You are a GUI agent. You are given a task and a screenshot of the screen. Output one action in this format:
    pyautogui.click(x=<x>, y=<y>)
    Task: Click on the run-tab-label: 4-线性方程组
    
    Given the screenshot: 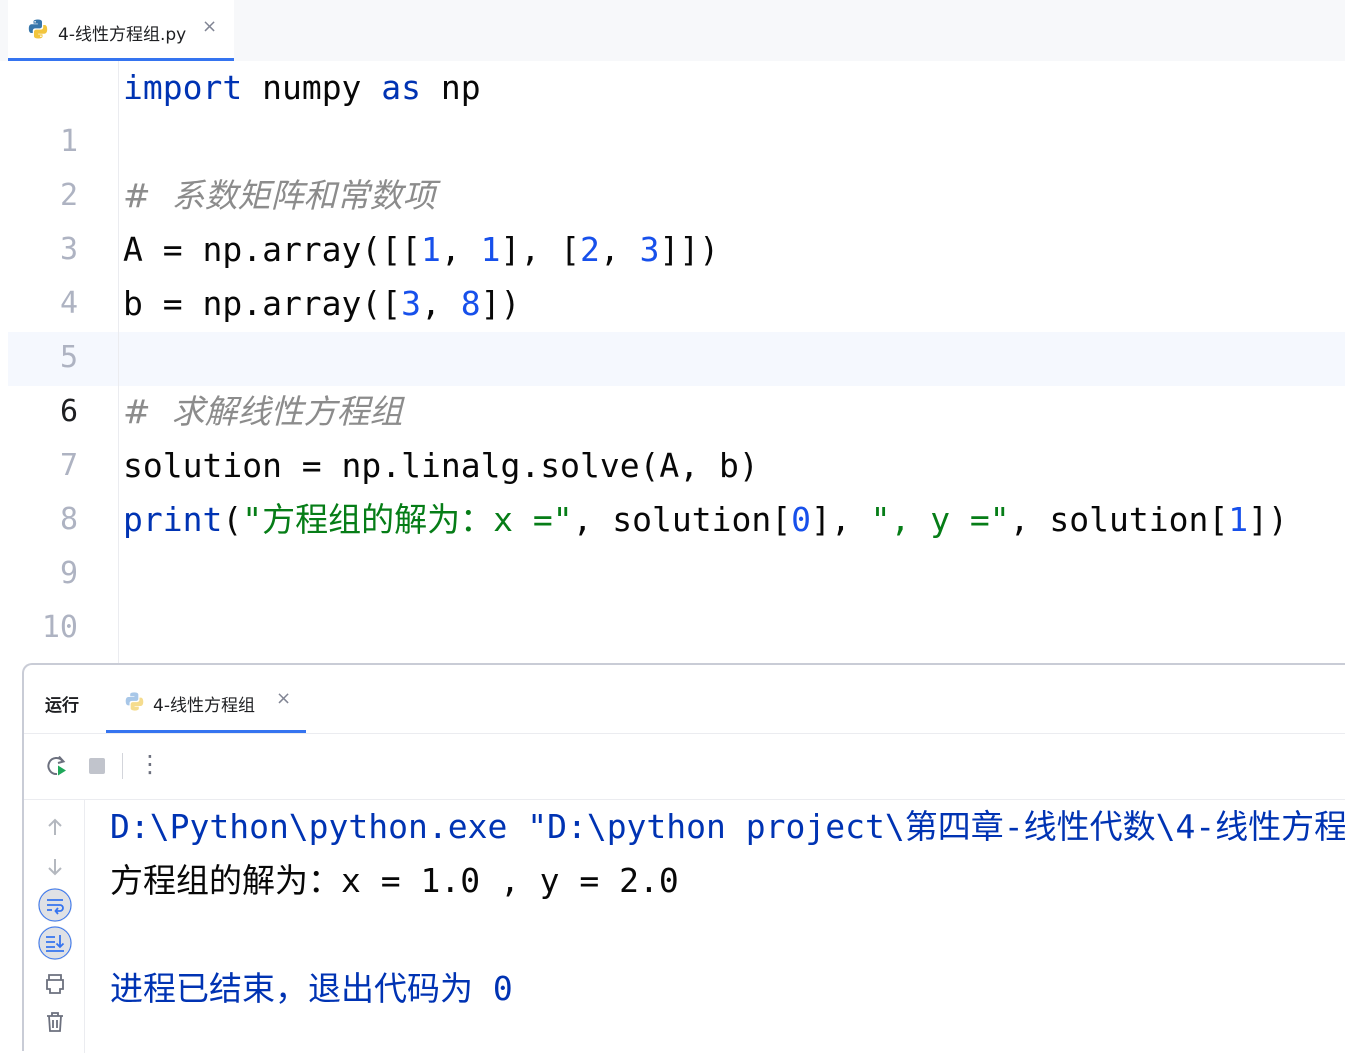 What is the action you would take?
    pyautogui.click(x=204, y=706)
    